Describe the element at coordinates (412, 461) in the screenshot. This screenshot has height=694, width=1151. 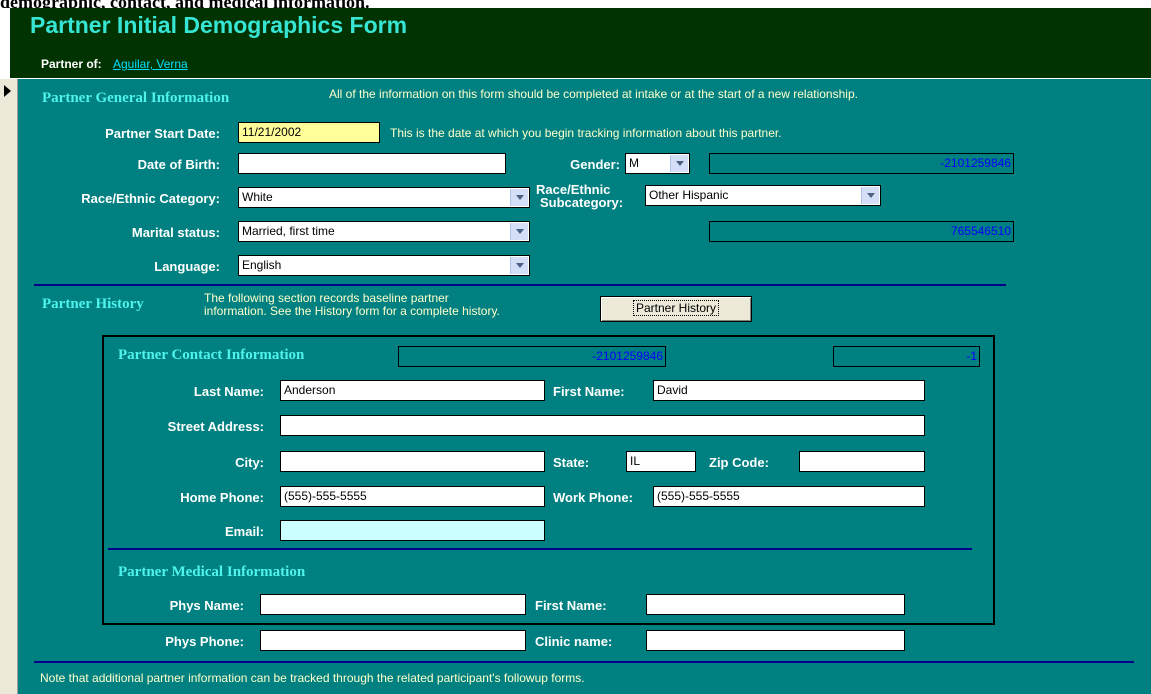
I see `city-field` at that location.